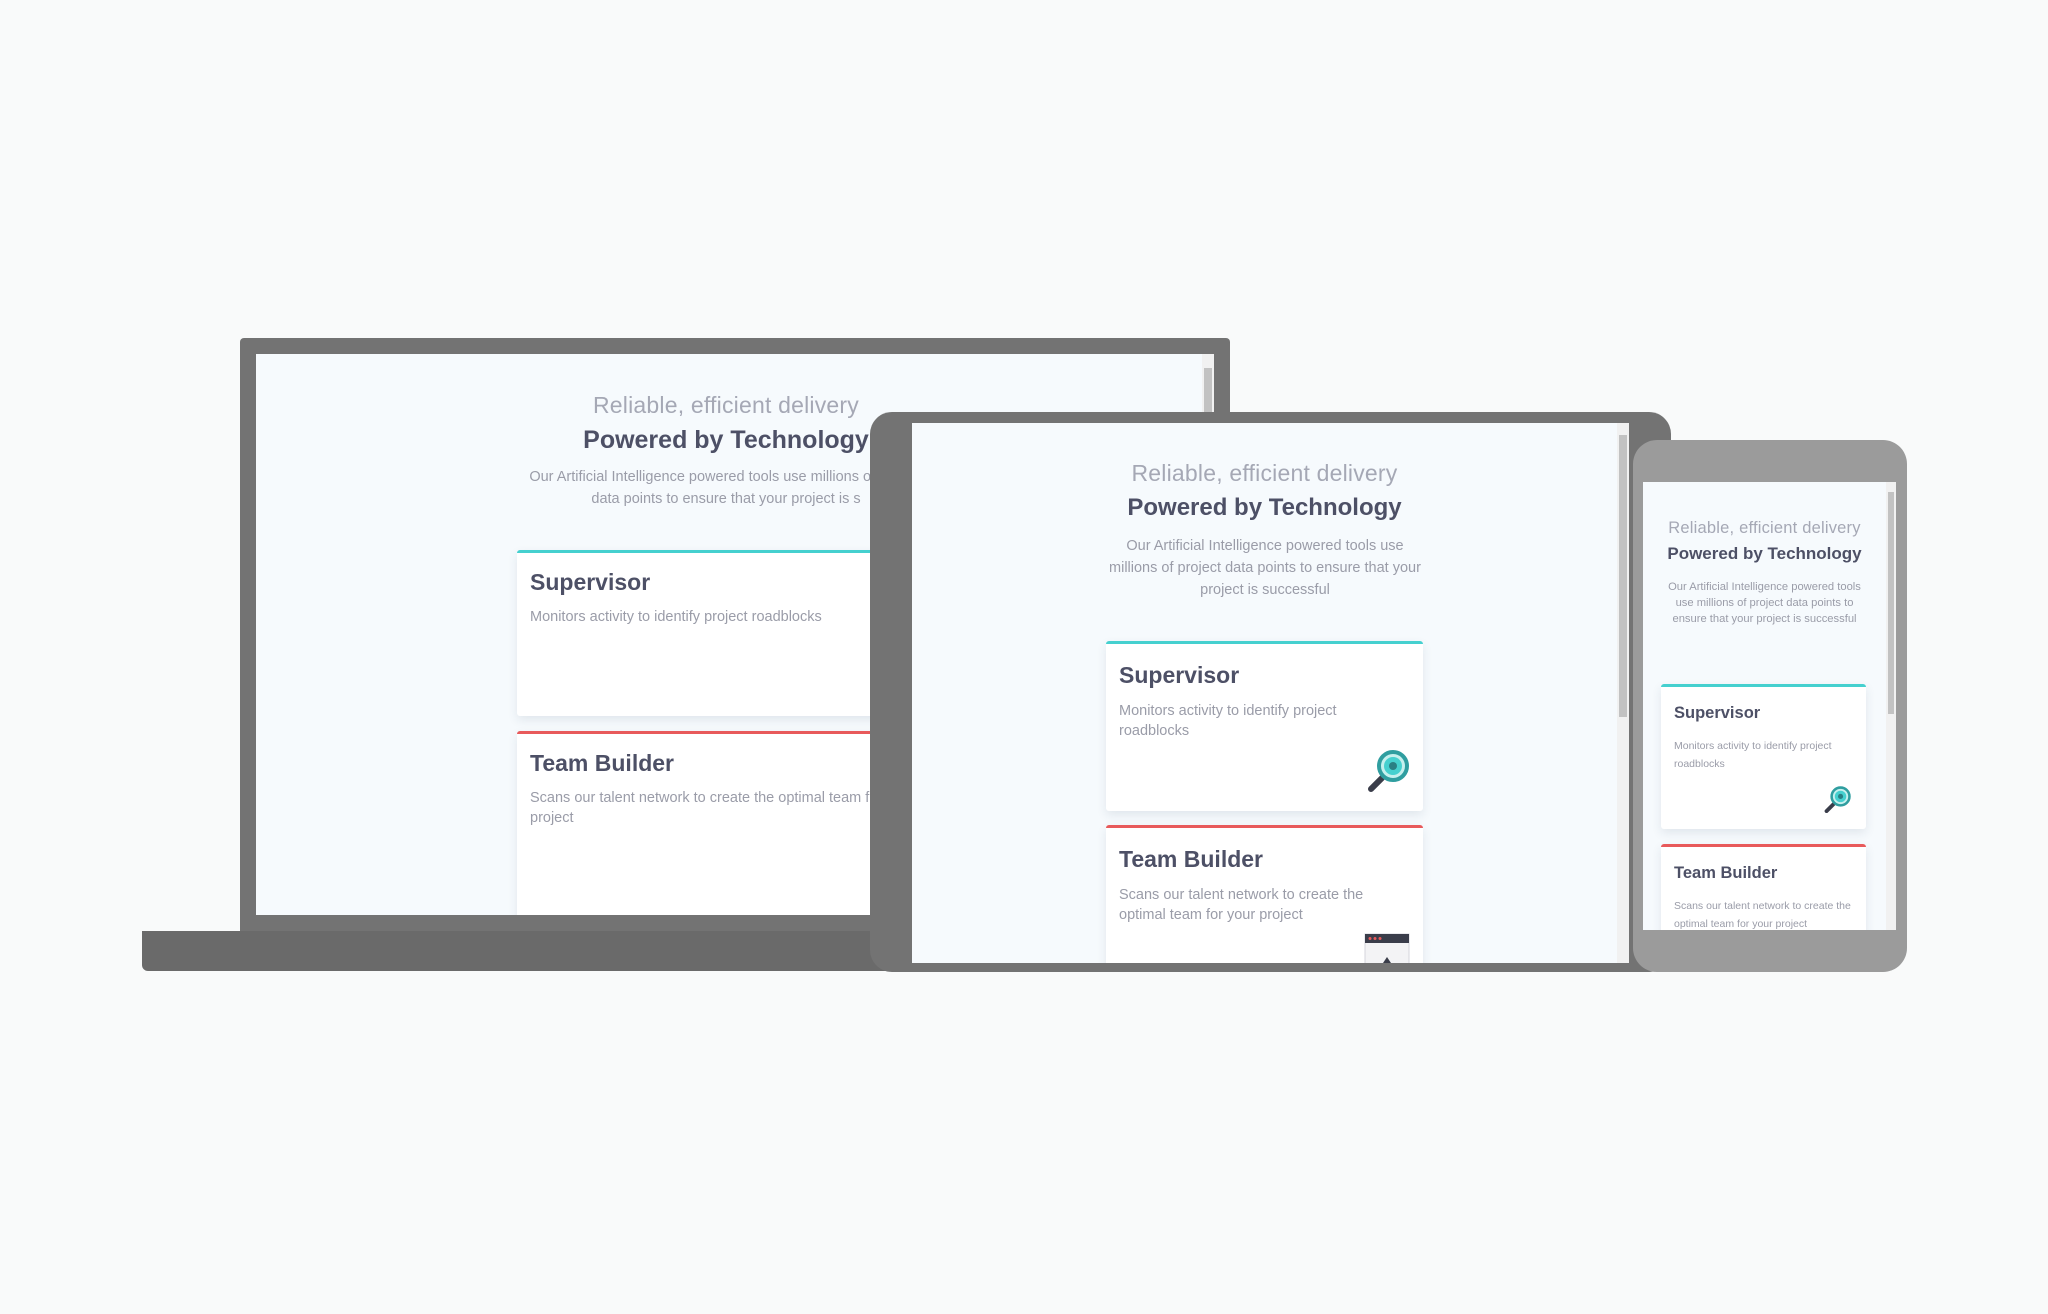  I want to click on browser-window-icon, so click(1387, 948).